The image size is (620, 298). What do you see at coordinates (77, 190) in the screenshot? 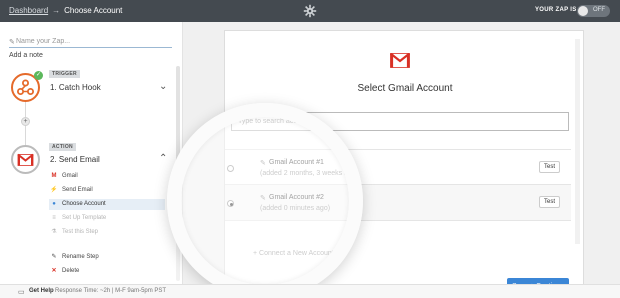
I see `sidebar-item-label: Send Email` at bounding box center [77, 190].